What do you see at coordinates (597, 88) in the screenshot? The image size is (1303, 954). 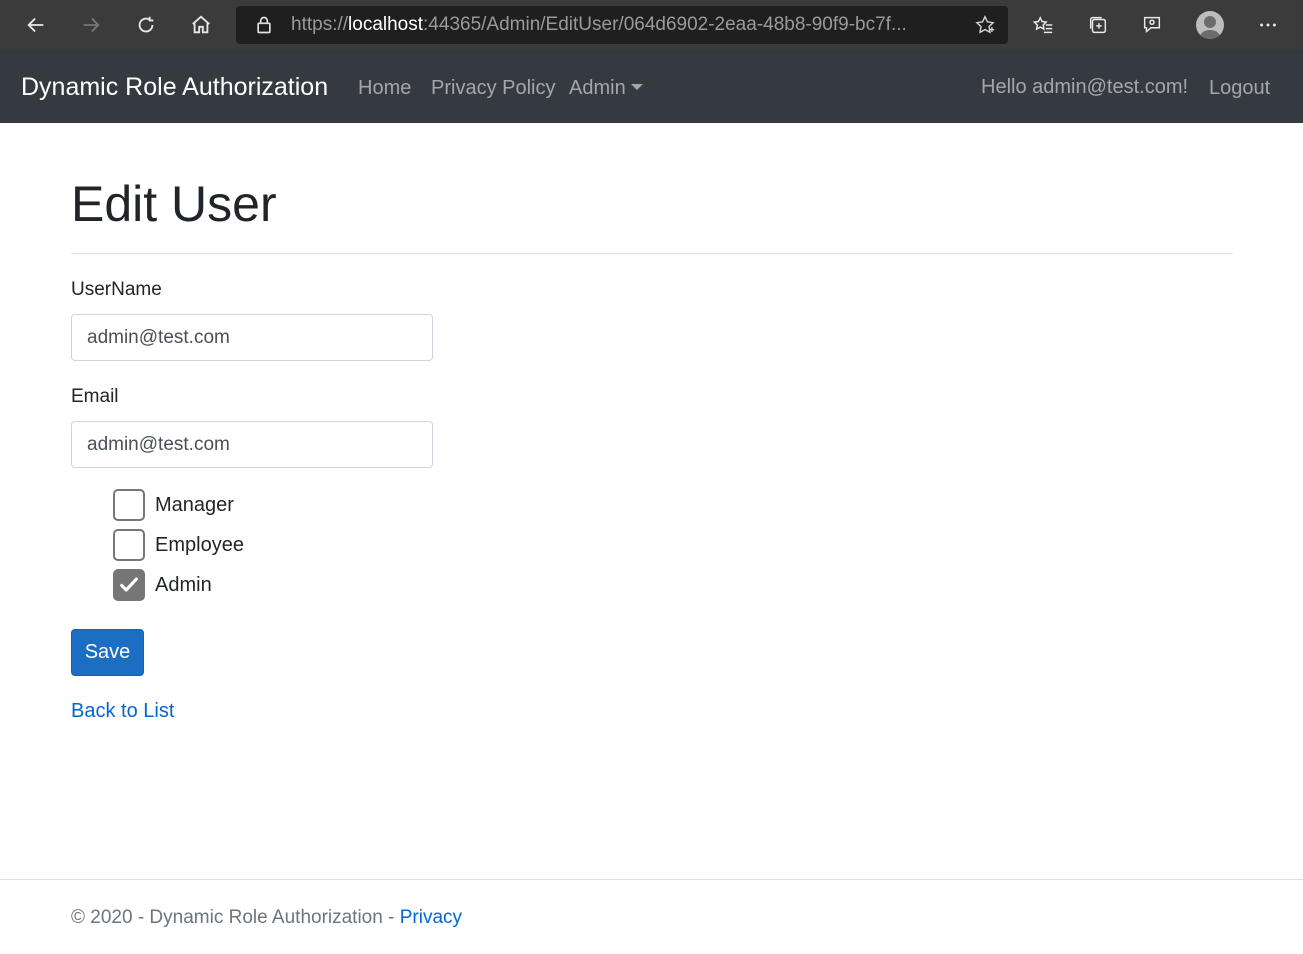 I see `nav-admin-label: Admin` at bounding box center [597, 88].